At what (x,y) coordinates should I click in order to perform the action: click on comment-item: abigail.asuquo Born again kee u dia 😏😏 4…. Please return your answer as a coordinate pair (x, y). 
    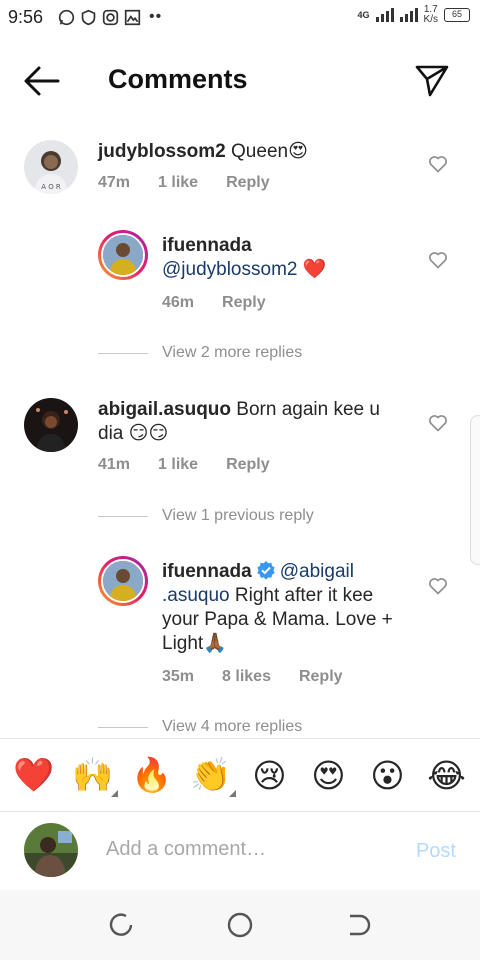
    Looking at the image, I should click on (240, 441).